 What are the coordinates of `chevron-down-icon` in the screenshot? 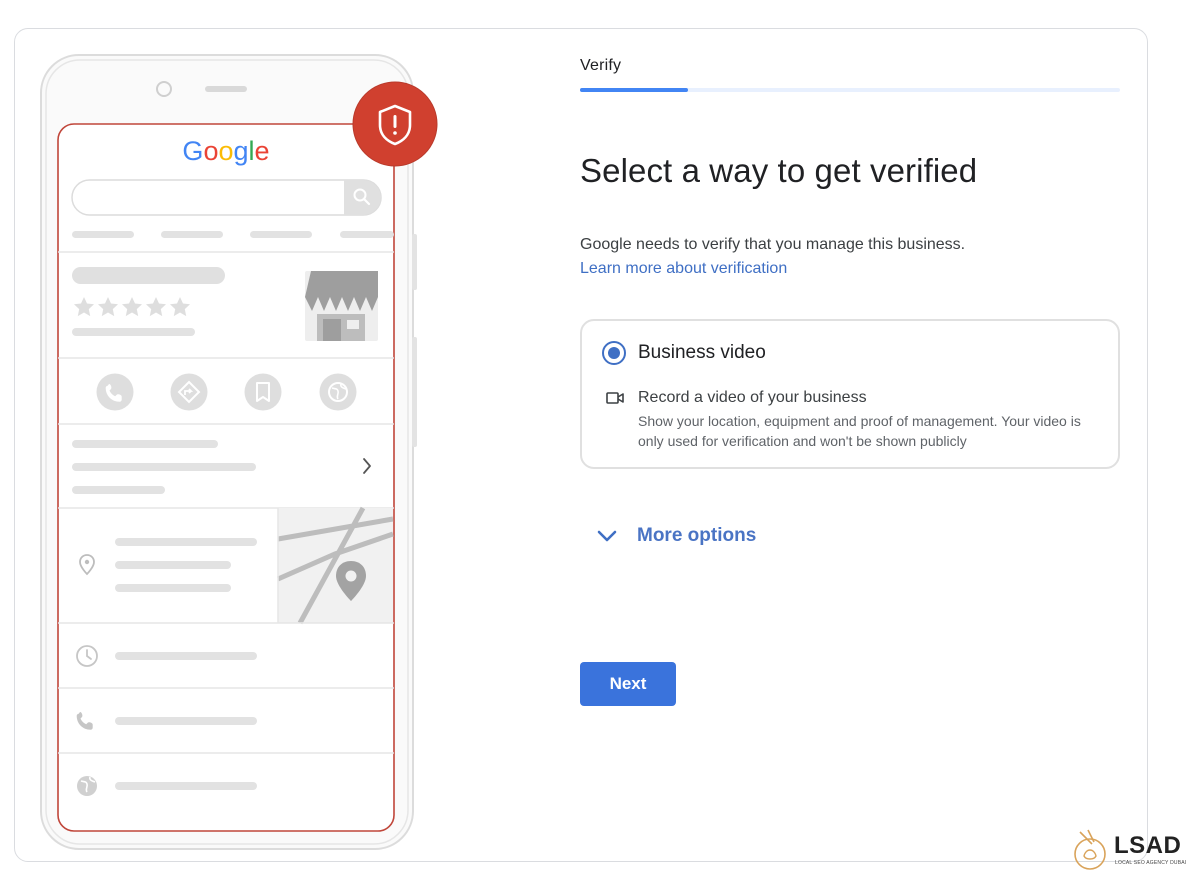 It's located at (607, 536).